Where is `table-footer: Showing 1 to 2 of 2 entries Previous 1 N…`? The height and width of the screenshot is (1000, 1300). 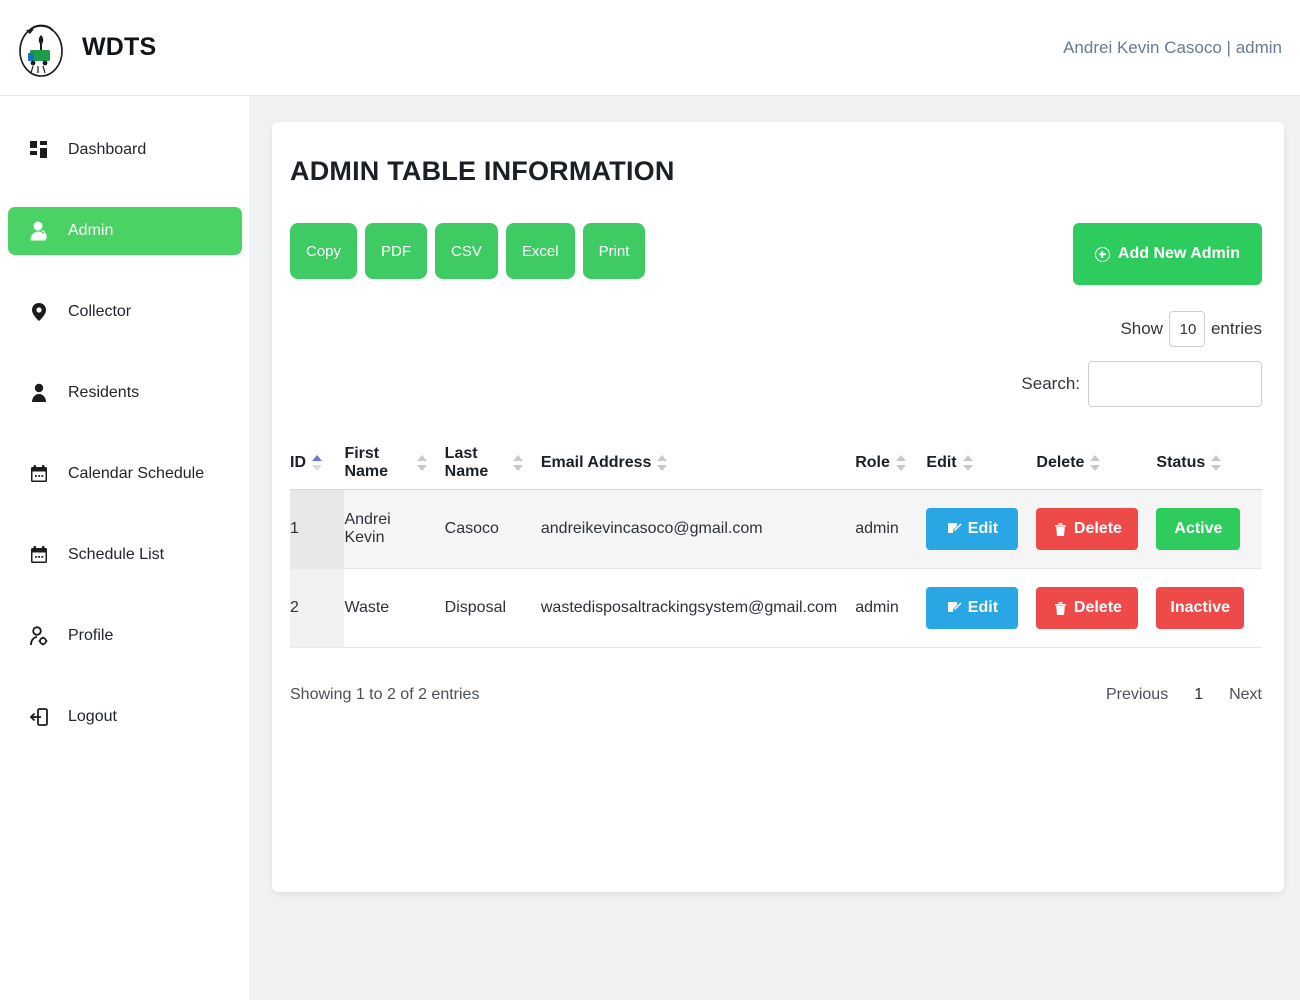
table-footer: Showing 1 to 2 of 2 entries Previous 1 N… is located at coordinates (776, 695).